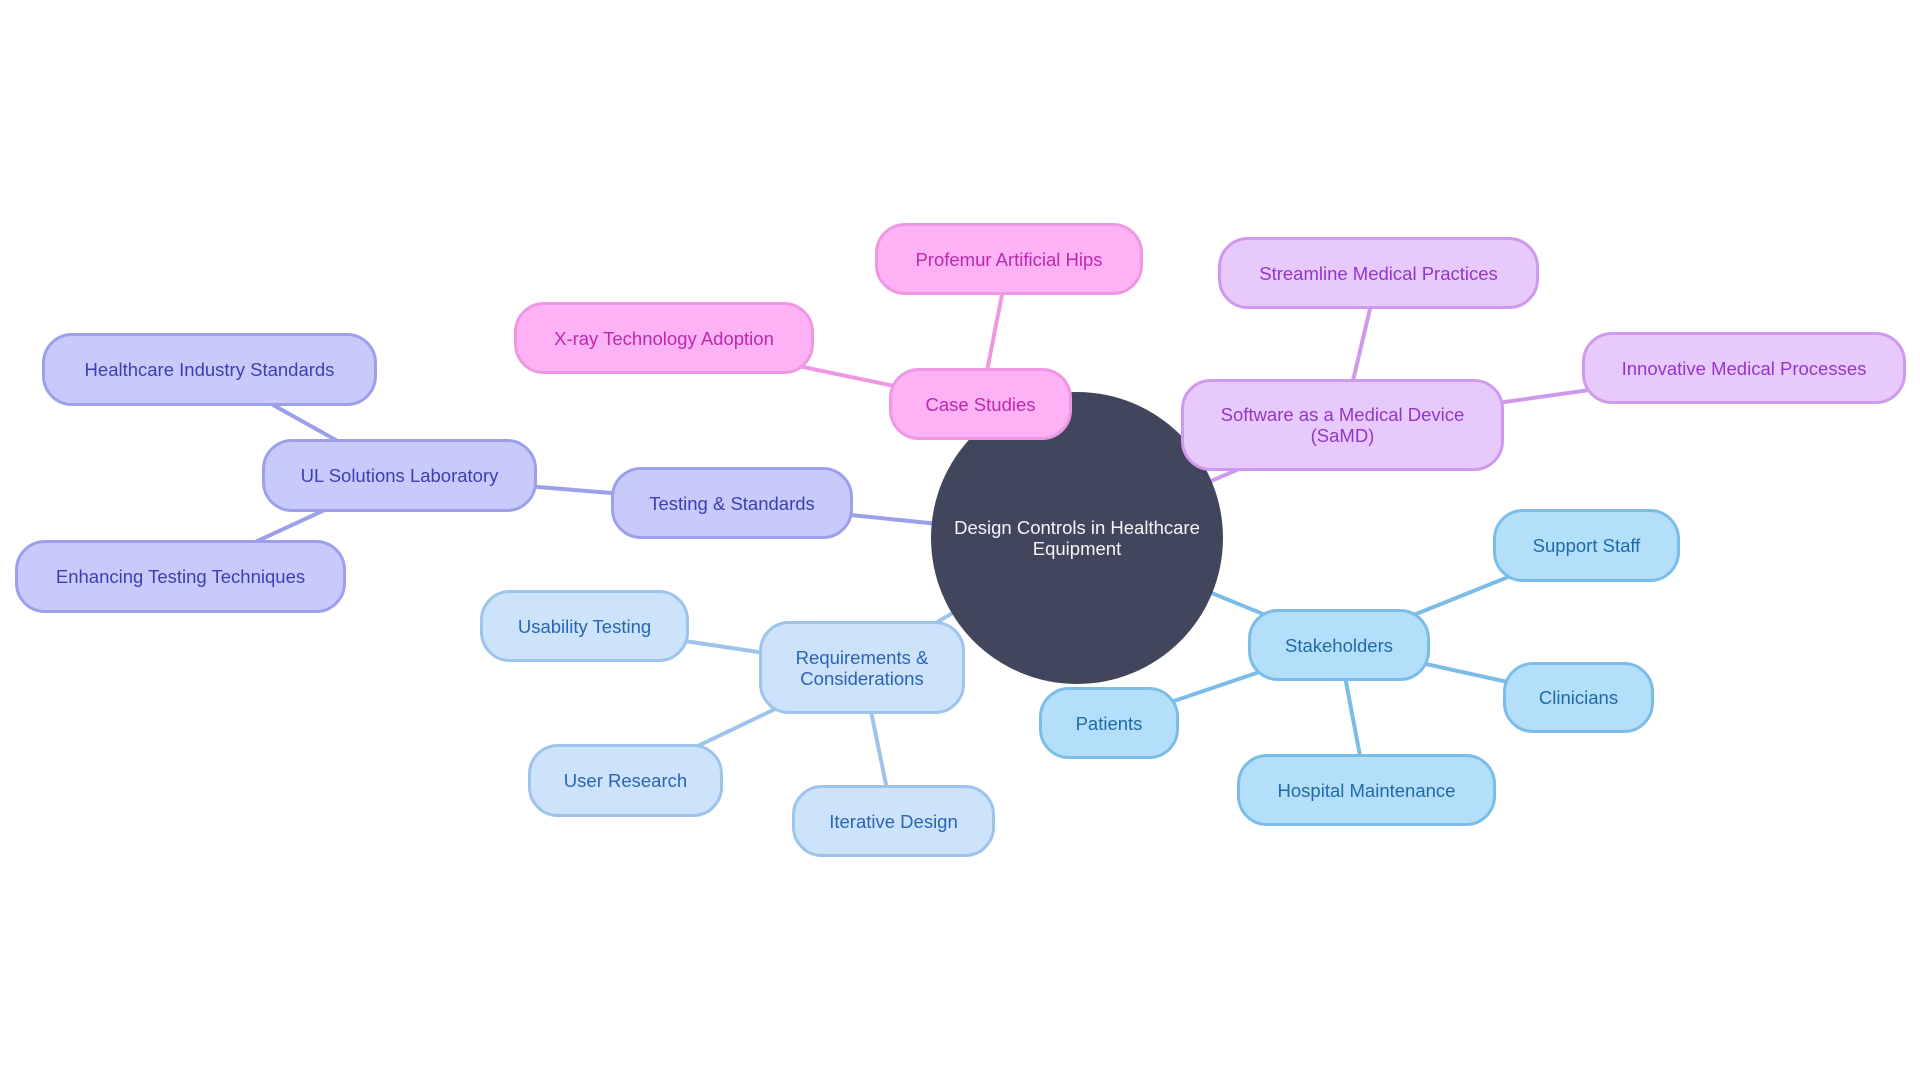  What do you see at coordinates (1586, 545) in the screenshot?
I see `node-support-staff: Support Staff` at bounding box center [1586, 545].